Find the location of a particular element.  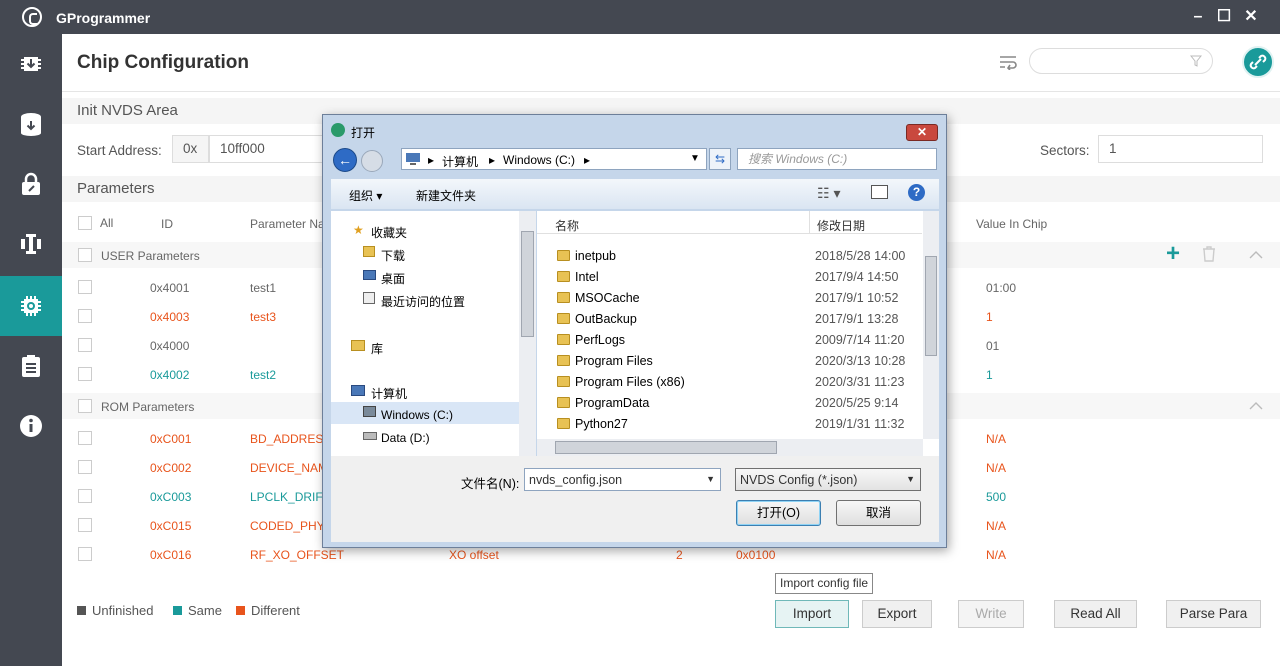

nav-log is located at coordinates (31, 366).